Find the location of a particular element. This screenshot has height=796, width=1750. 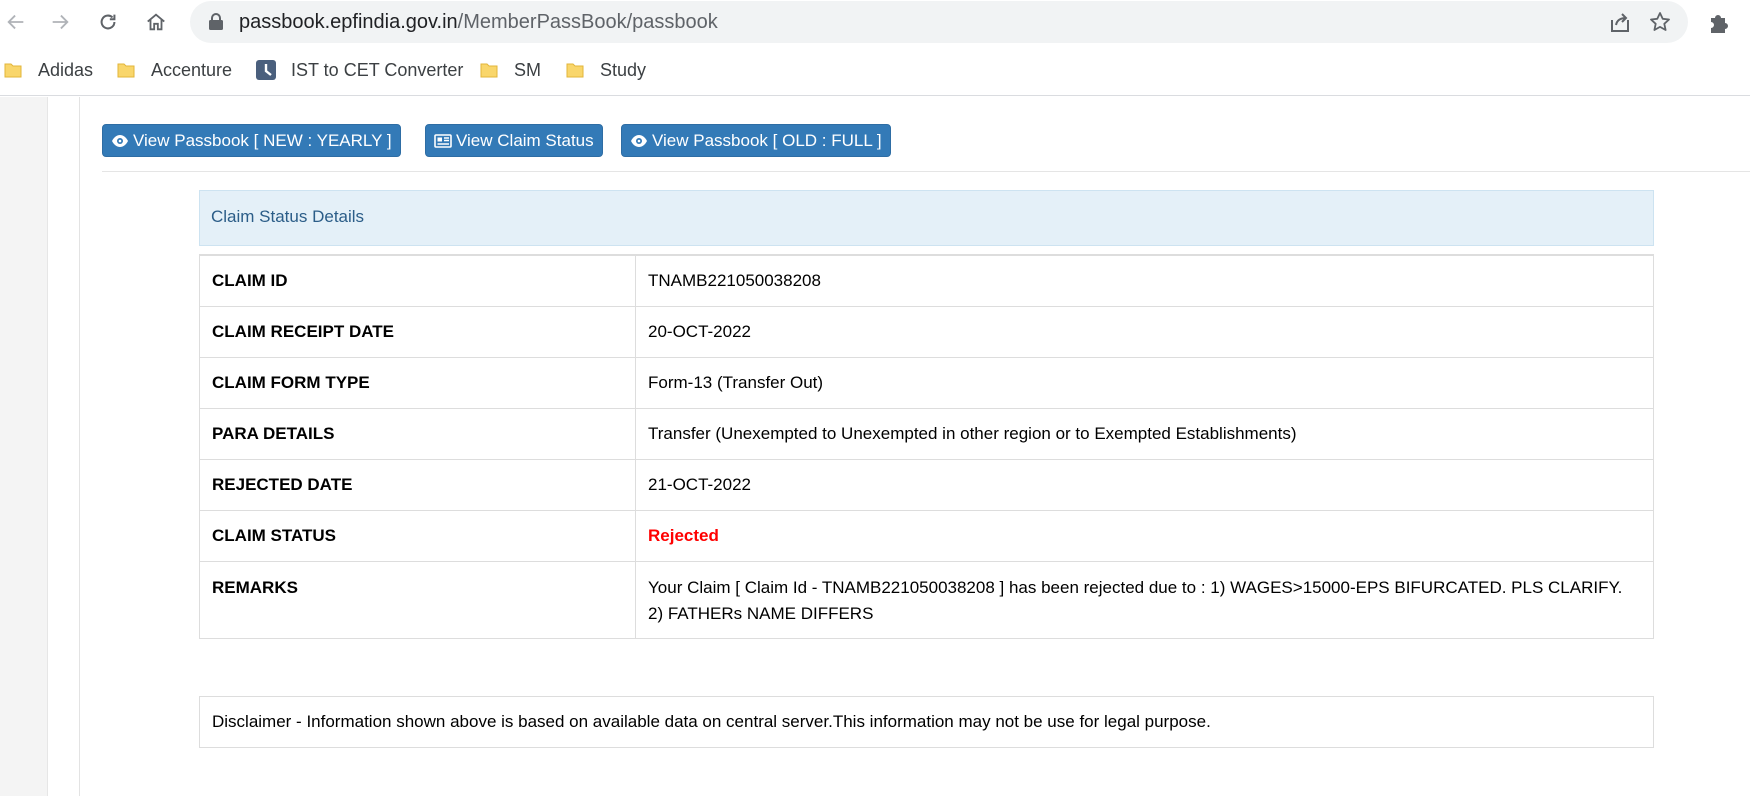

lock-icon is located at coordinates (216, 22).